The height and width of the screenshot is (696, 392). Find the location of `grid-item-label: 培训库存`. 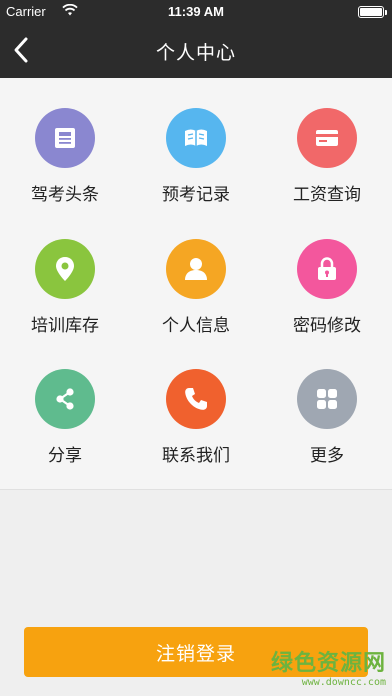

grid-item-label: 培训库存 is located at coordinates (65, 326).